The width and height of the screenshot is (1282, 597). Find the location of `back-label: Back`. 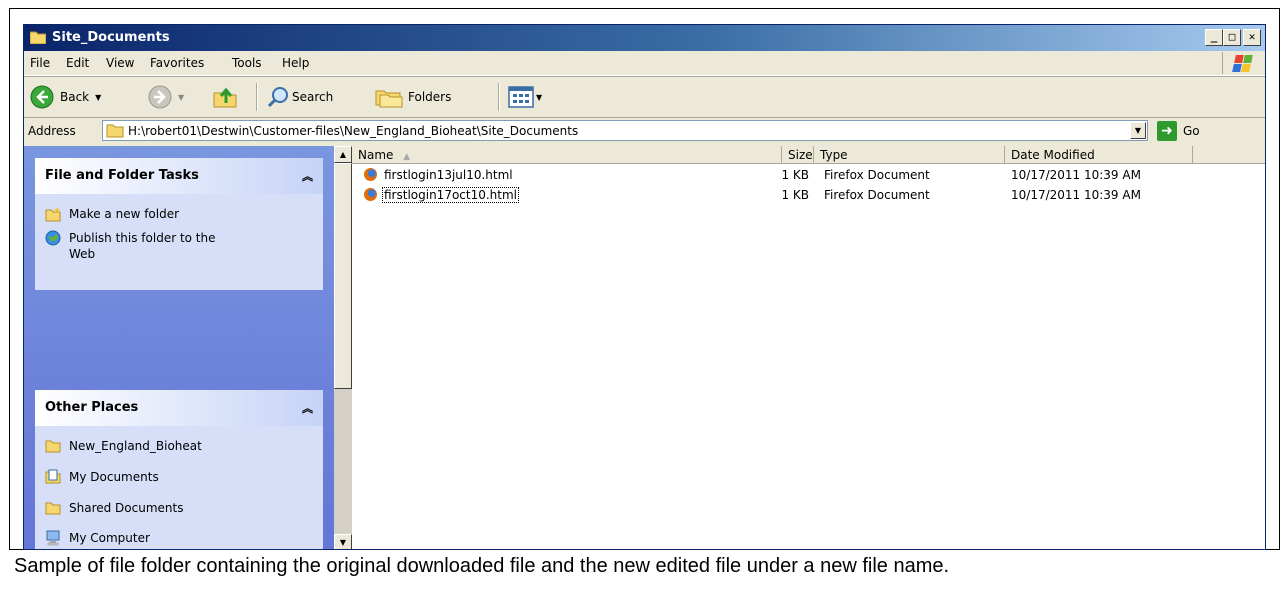

back-label: Back is located at coordinates (75, 97).